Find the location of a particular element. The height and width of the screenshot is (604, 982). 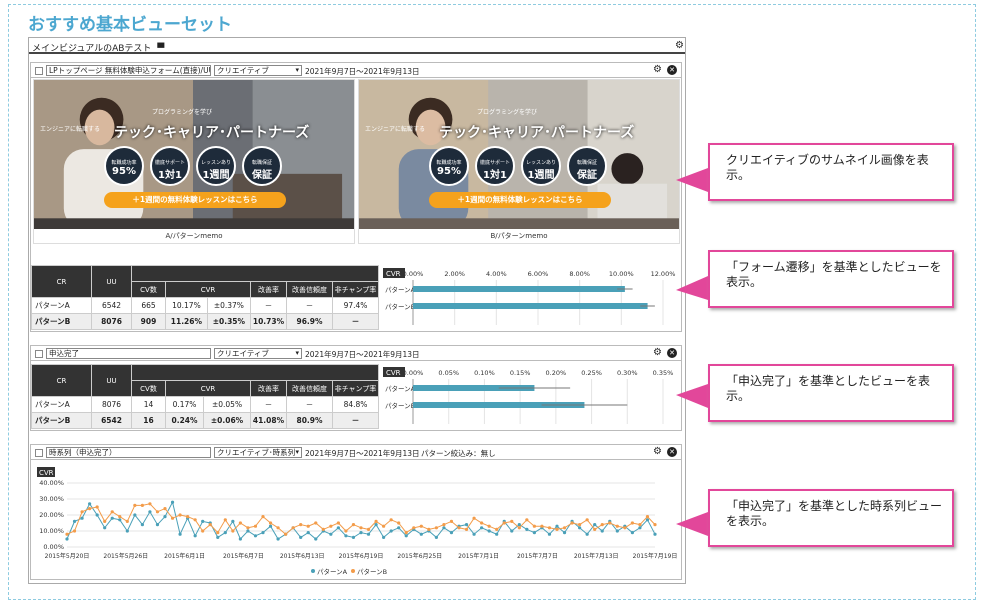

callout-complete-view: 「申込完了」を基準としたビューを表示。 is located at coordinates (831, 393).